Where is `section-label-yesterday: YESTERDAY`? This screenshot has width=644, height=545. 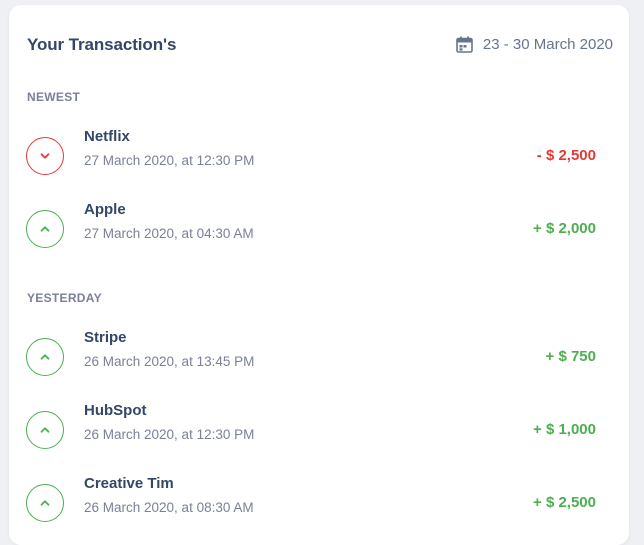 section-label-yesterday: YESTERDAY is located at coordinates (64, 298).